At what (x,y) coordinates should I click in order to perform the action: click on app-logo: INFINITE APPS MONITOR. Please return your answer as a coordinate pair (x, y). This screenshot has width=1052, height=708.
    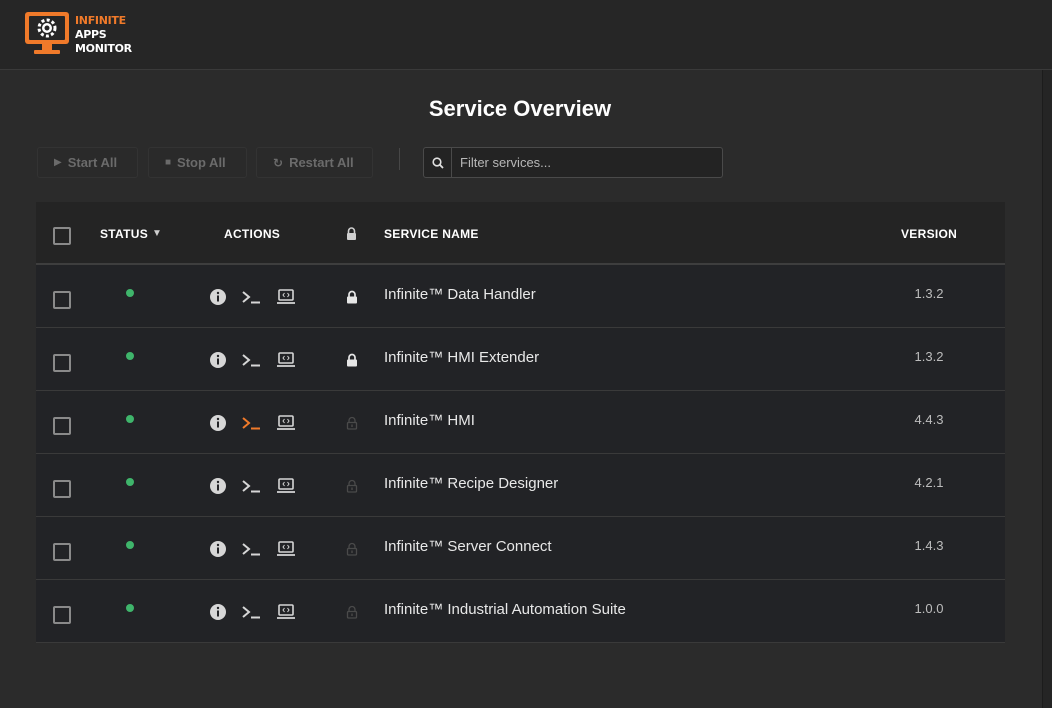
    Looking at the image, I should click on (78, 34).